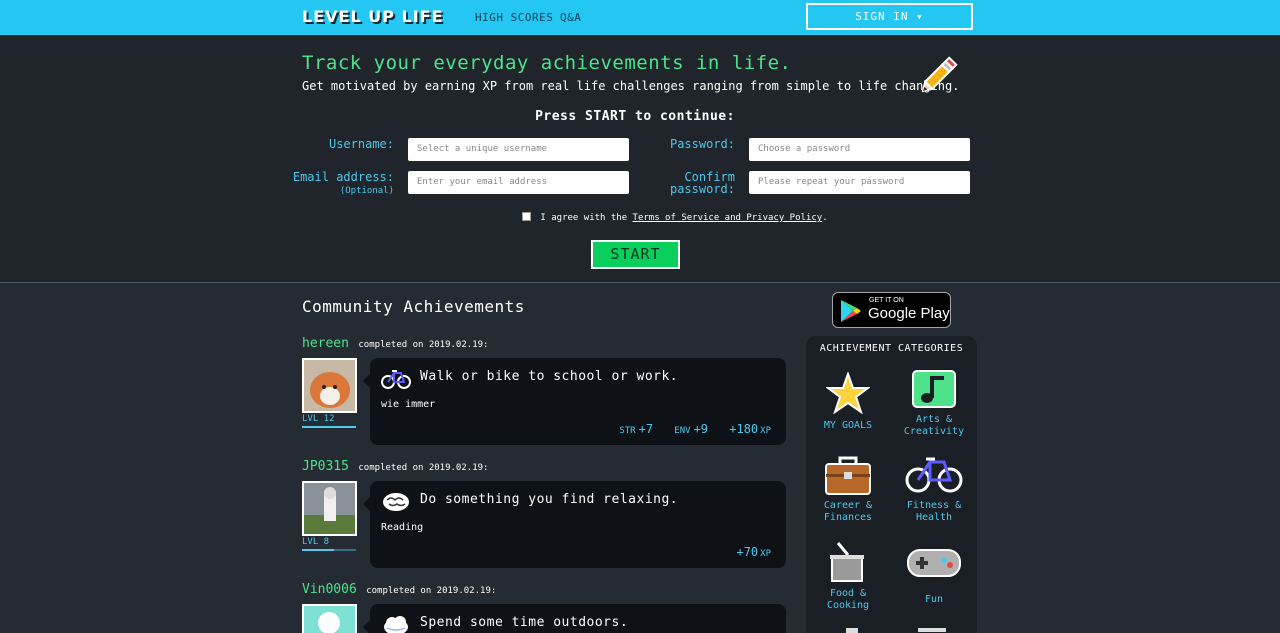 The image size is (1280, 633). Describe the element at coordinates (366, 191) in the screenshot. I see `email-optional-note: (Optional)` at that location.